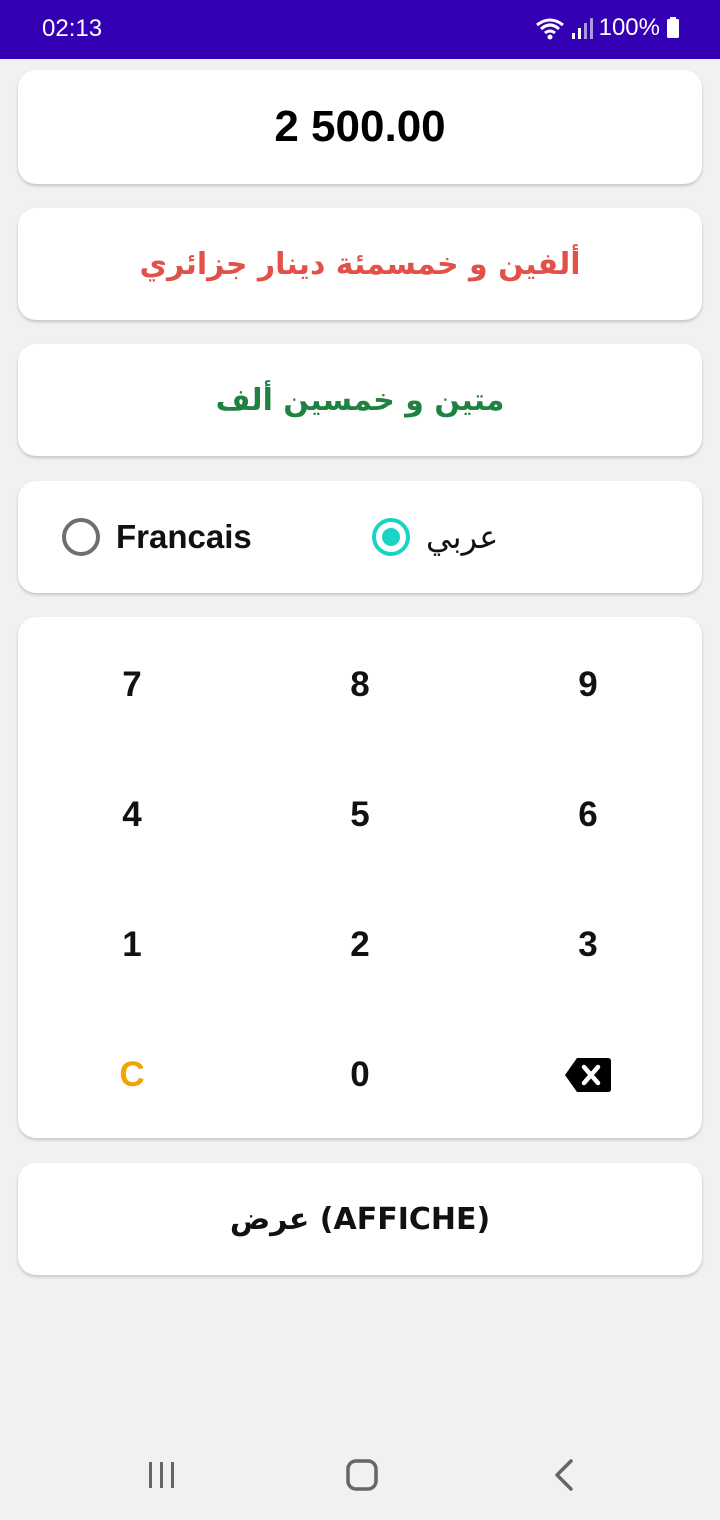 Image resolution: width=720 pixels, height=1520 pixels. I want to click on key-backspace, so click(588, 1075).